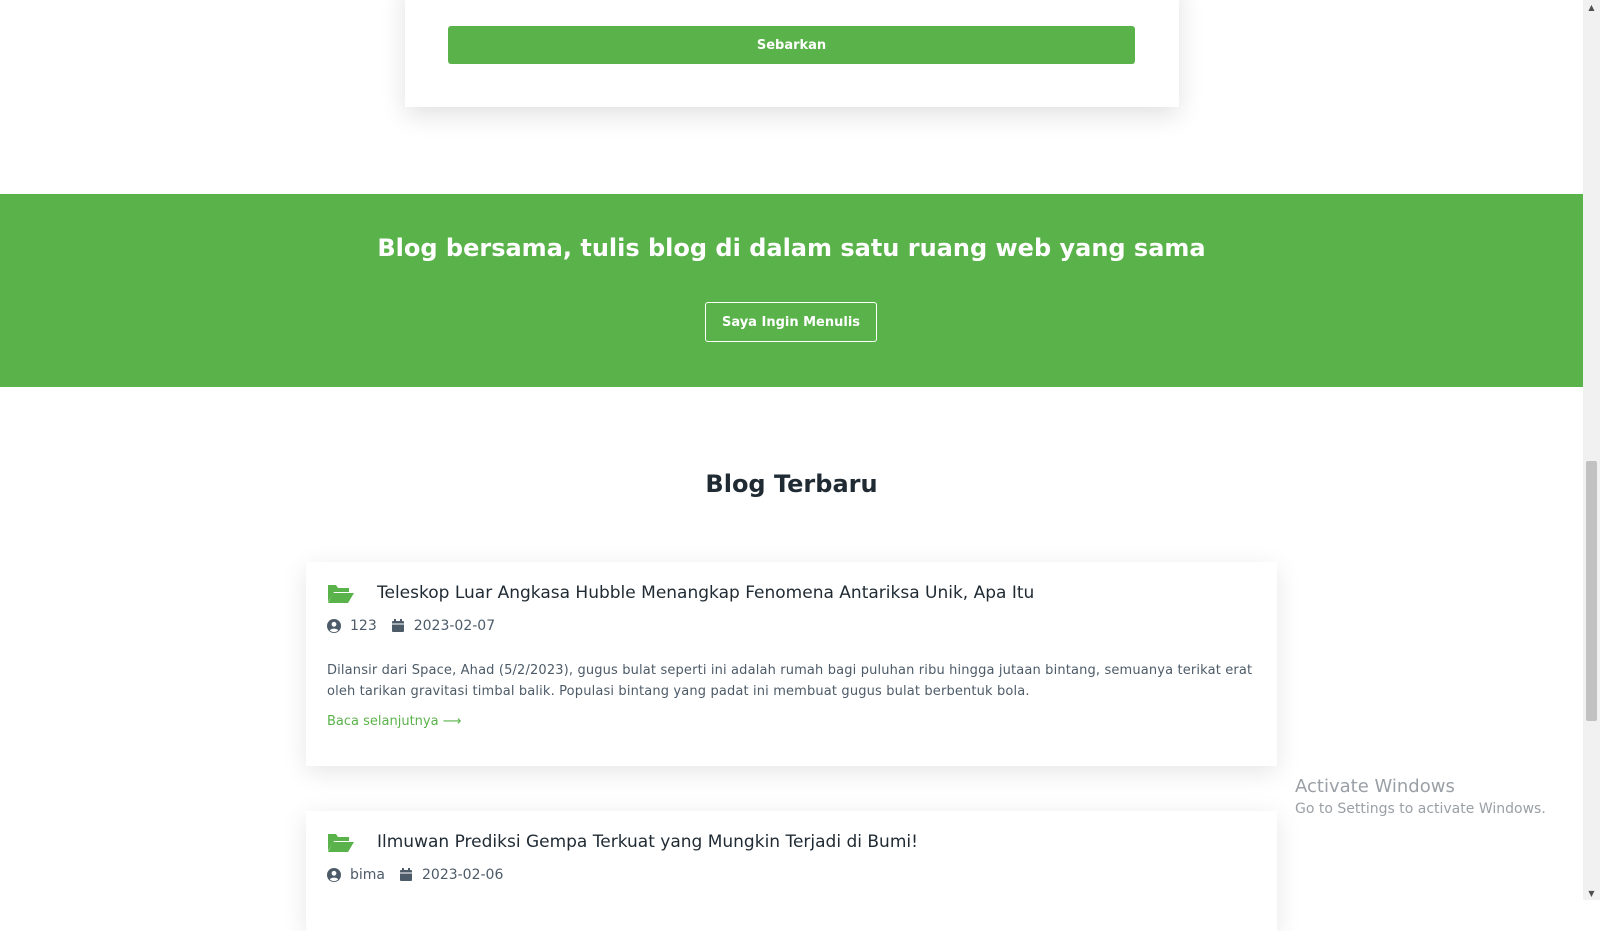  What do you see at coordinates (394, 721) in the screenshot?
I see `read-more-link: Baca selanjutnya ⟶` at bounding box center [394, 721].